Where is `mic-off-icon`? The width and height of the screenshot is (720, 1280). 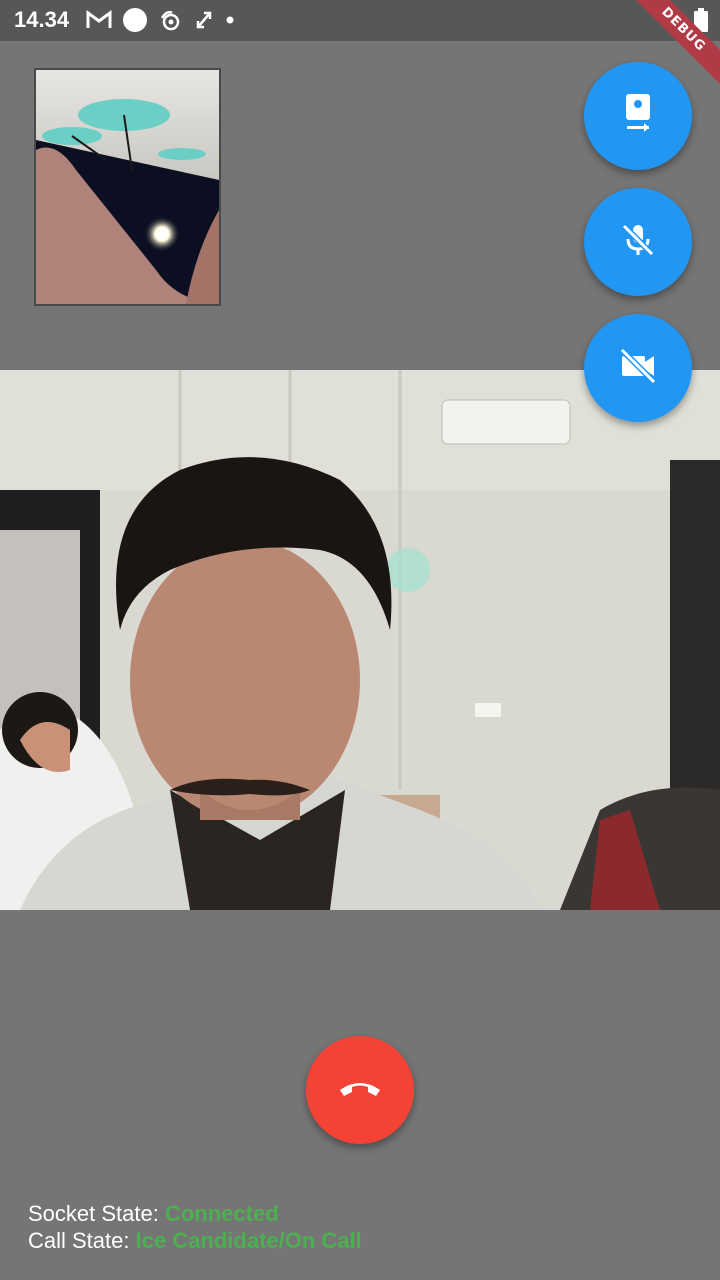
mic-off-icon is located at coordinates (638, 242).